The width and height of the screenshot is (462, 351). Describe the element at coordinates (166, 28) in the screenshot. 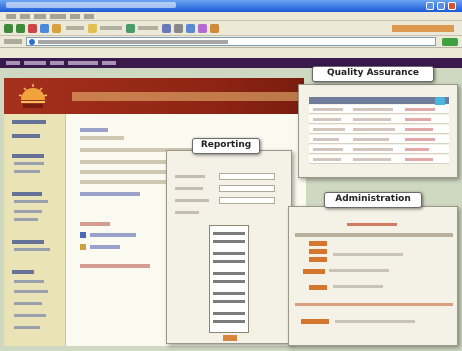

I see `mail-icon` at that location.